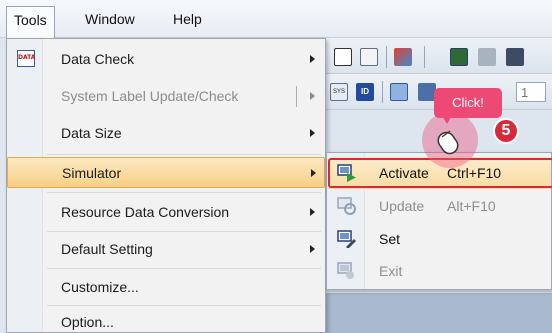 This screenshot has width=552, height=333. I want to click on menu-window: Window, so click(110, 19).